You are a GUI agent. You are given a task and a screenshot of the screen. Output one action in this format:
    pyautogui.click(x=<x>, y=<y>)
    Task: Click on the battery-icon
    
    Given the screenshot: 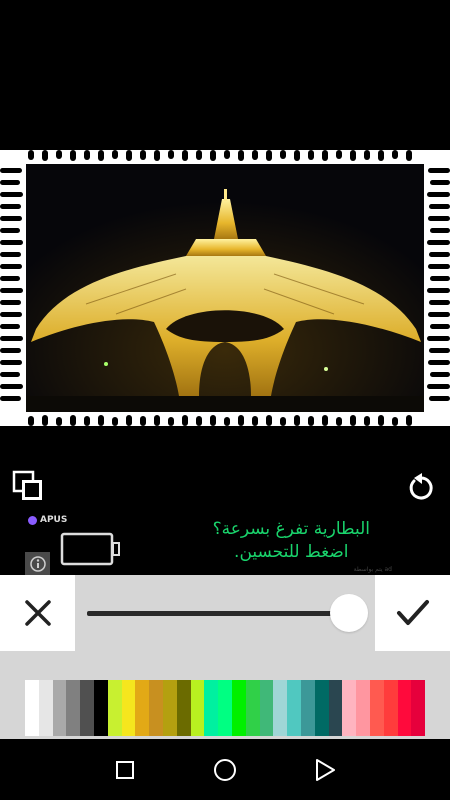 What is the action you would take?
    pyautogui.click(x=91, y=549)
    